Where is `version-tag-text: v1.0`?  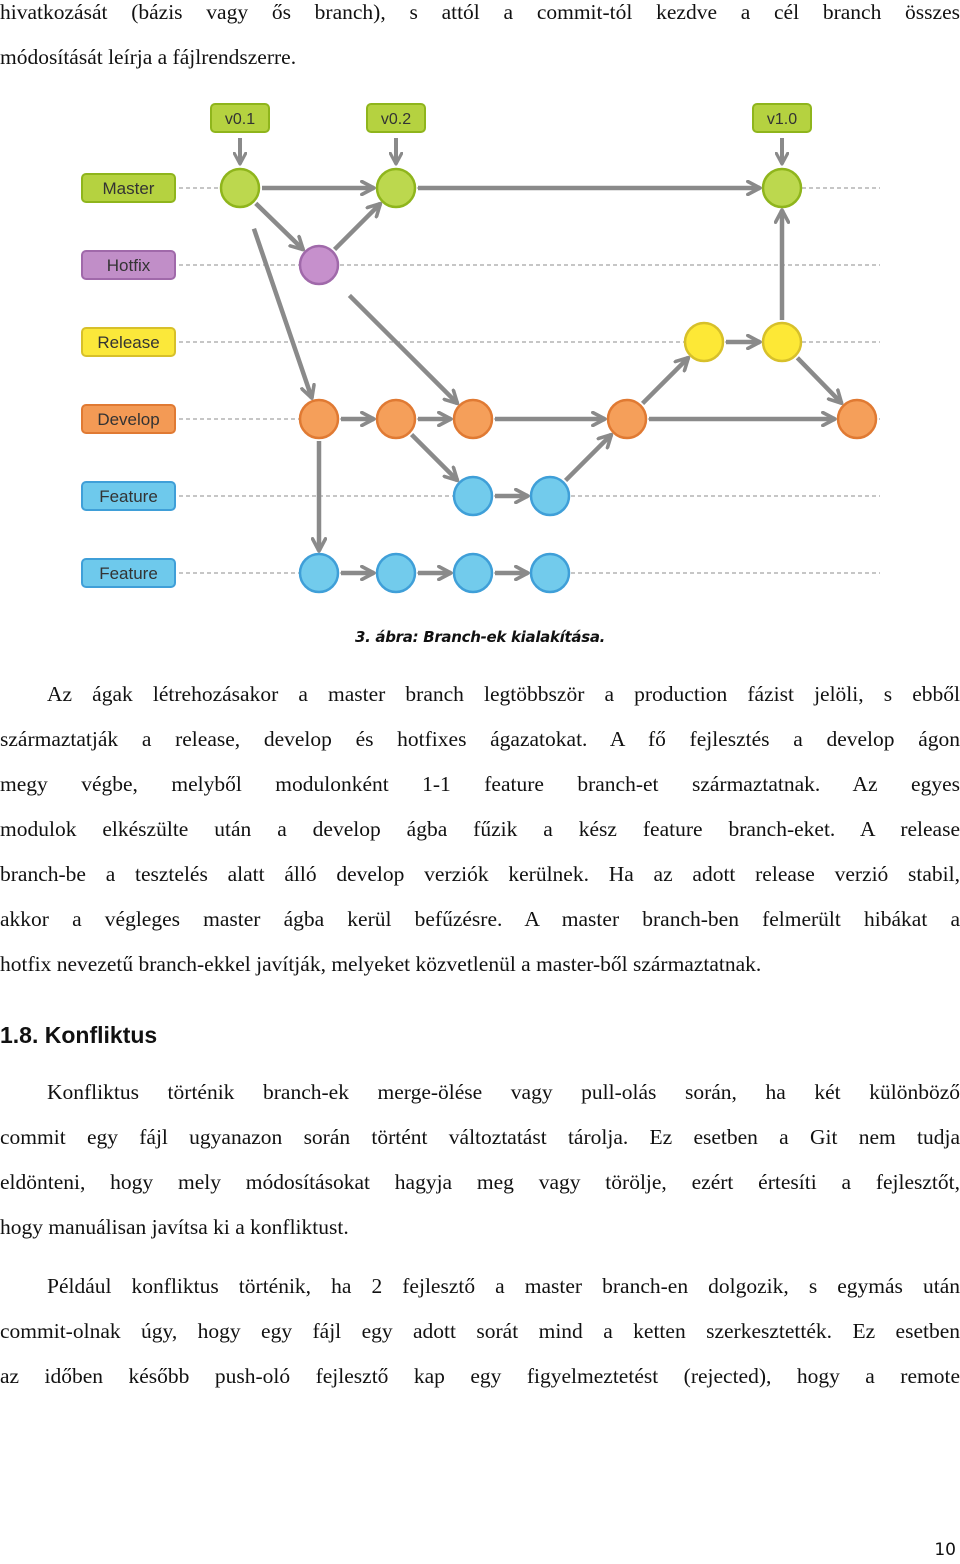
version-tag-text: v1.0 is located at coordinates (782, 119).